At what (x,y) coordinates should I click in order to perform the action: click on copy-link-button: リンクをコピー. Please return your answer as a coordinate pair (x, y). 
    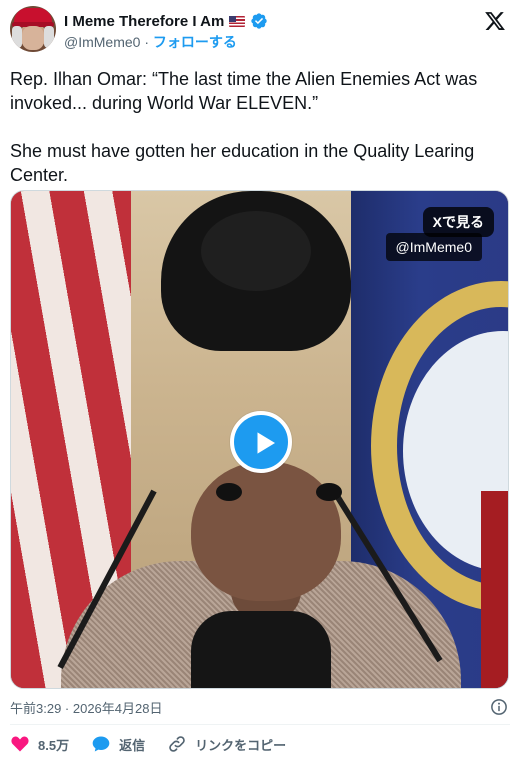
    Looking at the image, I should click on (226, 744).